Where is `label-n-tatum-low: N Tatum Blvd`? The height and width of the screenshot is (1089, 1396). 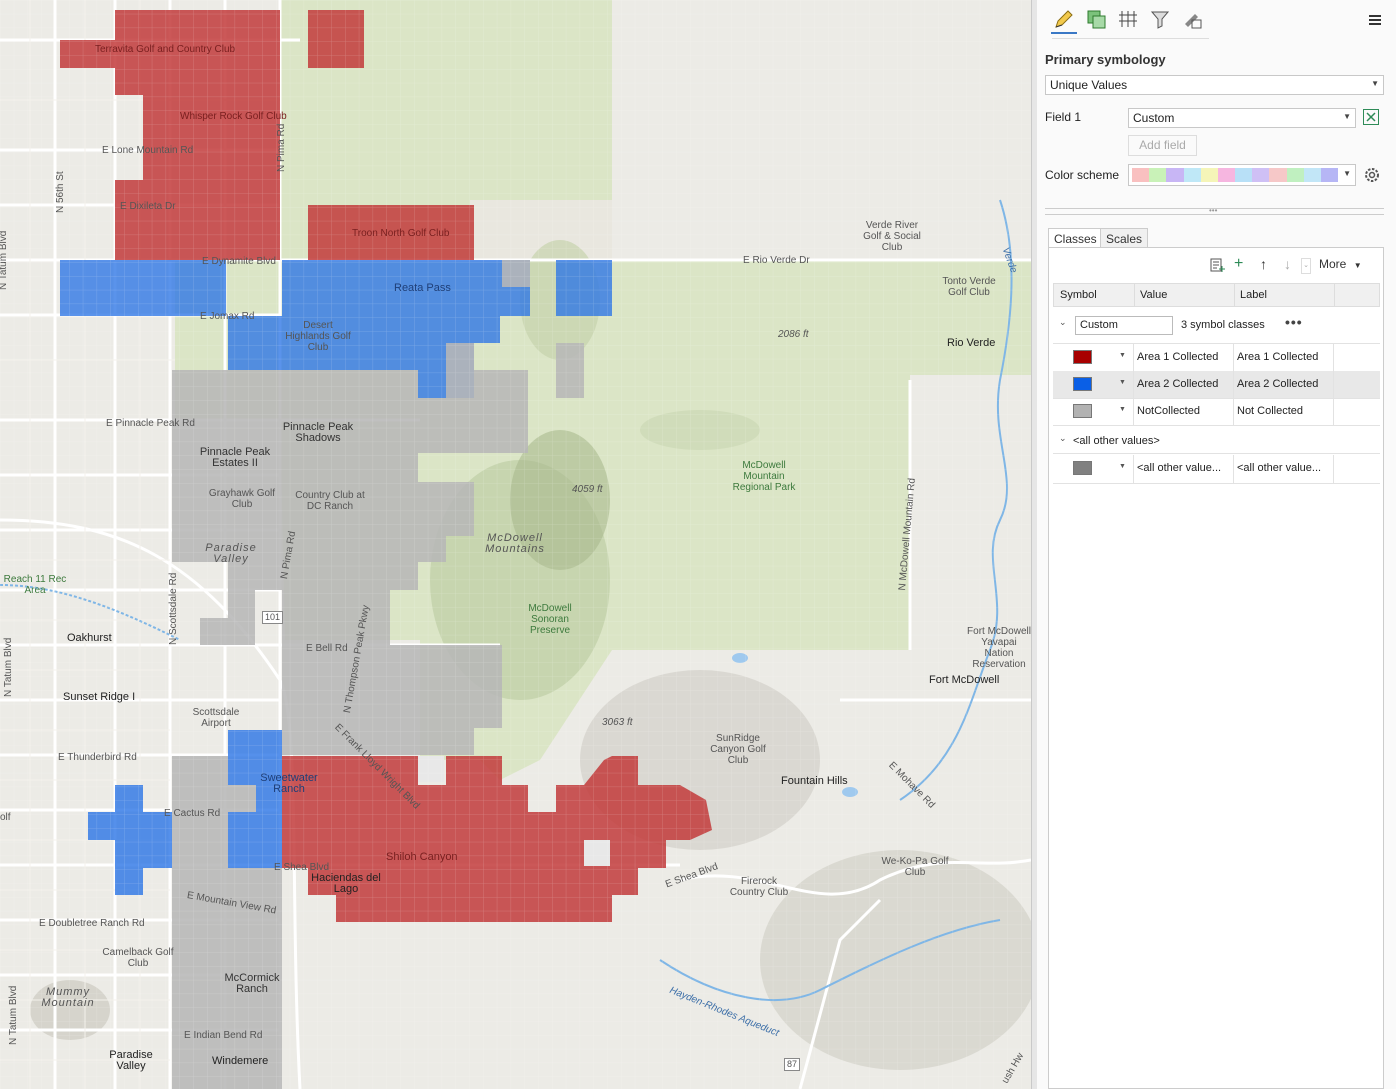
label-n-tatum-low: N Tatum Blvd is located at coordinates (13, 1015).